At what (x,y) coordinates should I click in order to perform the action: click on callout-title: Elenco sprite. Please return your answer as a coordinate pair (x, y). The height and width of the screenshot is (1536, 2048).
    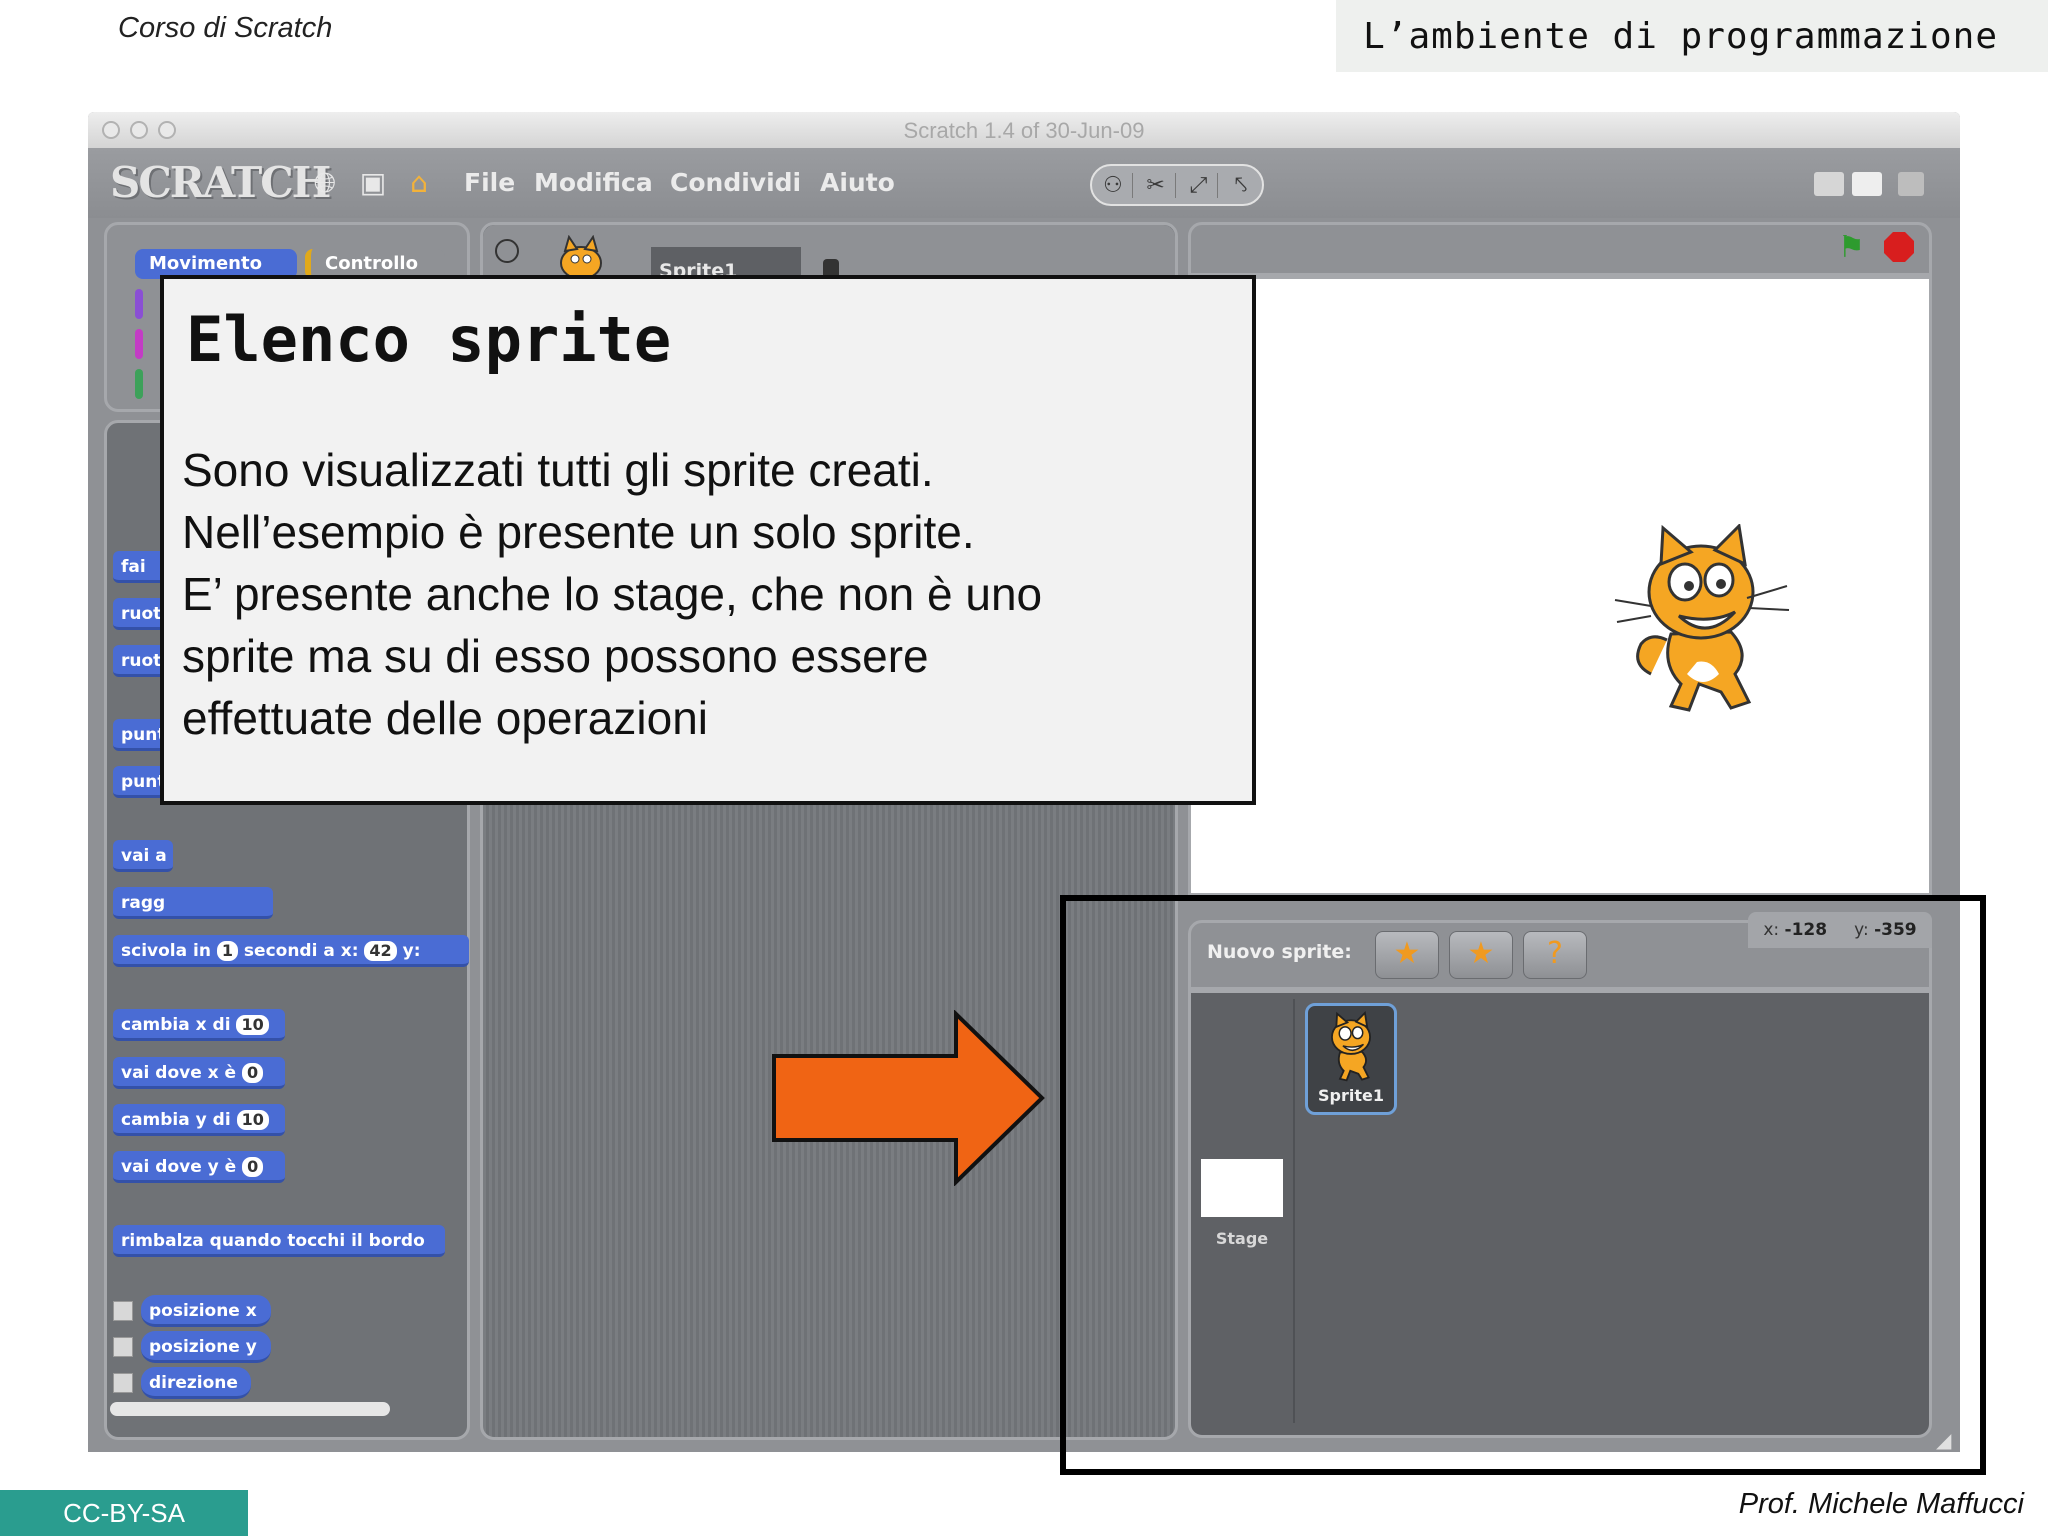
    Looking at the image, I should click on (429, 339).